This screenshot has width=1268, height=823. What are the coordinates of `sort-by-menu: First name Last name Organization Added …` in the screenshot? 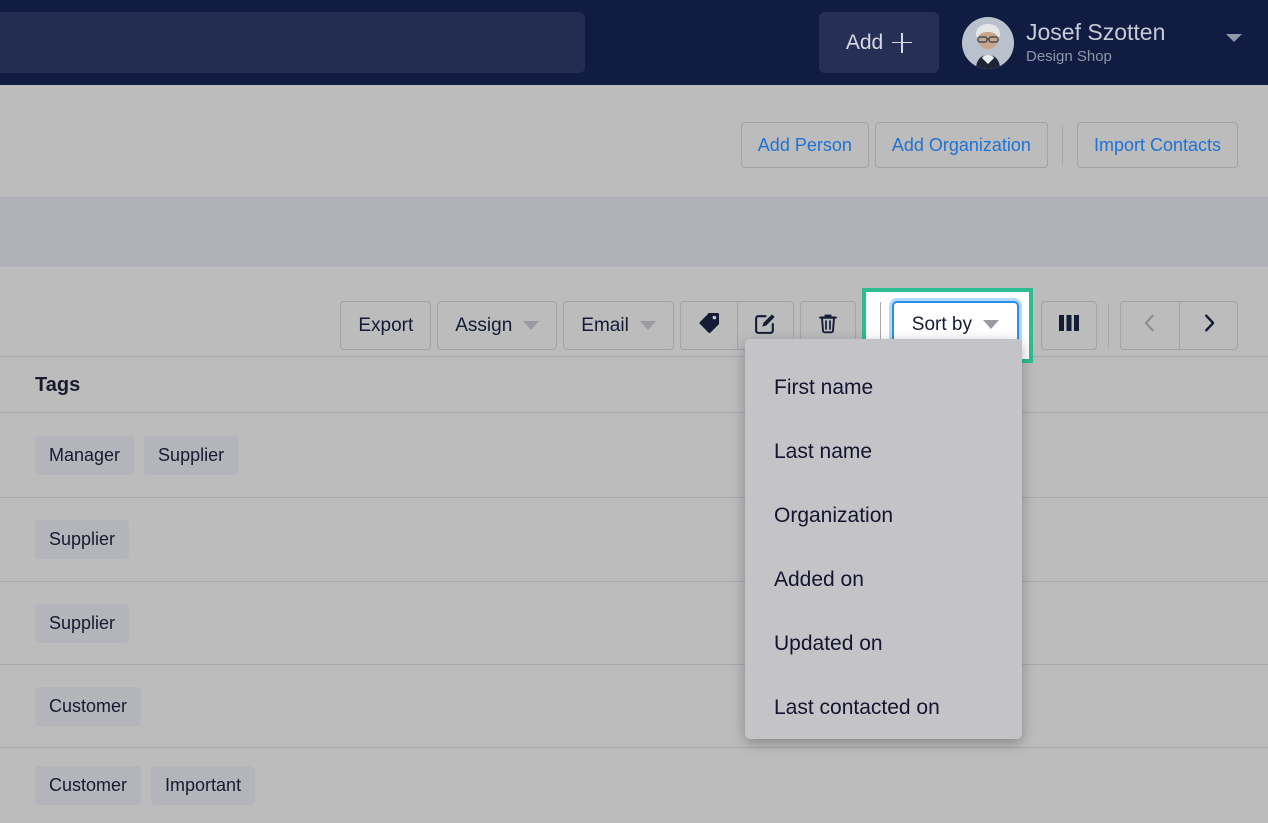 It's located at (883, 539).